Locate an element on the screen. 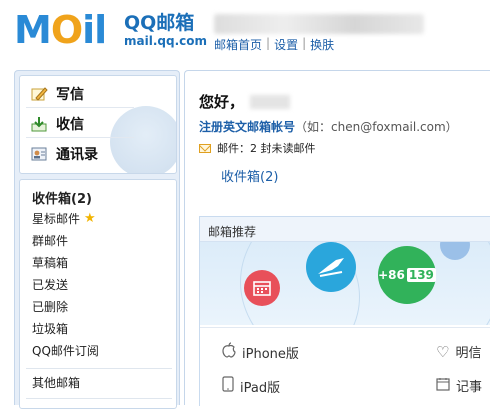 This screenshot has height=409, width=490. app-iphone: iPhone版 is located at coordinates (260, 352).